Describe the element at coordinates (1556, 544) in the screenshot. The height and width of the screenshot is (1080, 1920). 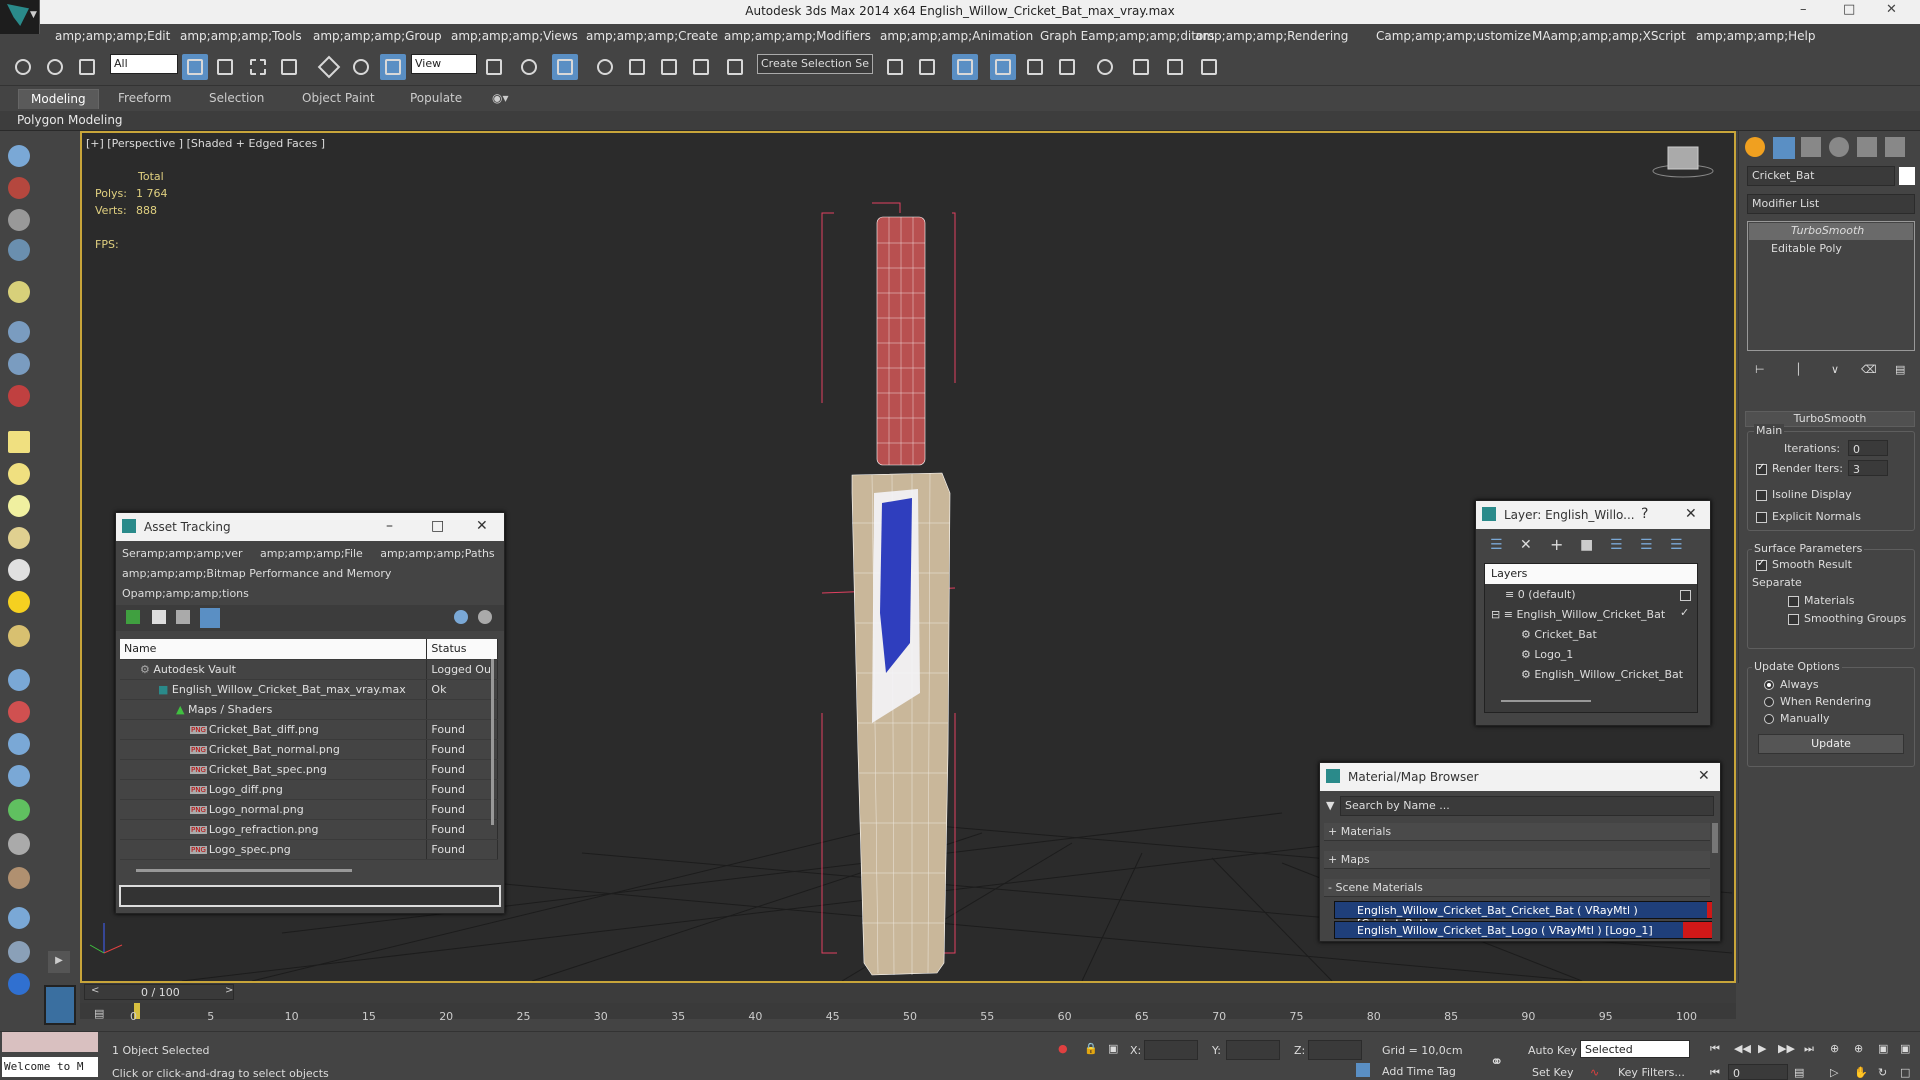
I see `add-to-layer-icon: +` at that location.